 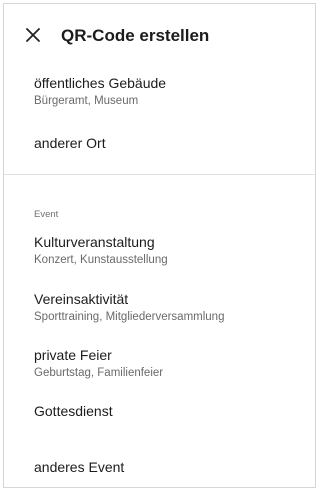 What do you see at coordinates (100, 83) in the screenshot?
I see `list-item-label: öffentliches Gebäude` at bounding box center [100, 83].